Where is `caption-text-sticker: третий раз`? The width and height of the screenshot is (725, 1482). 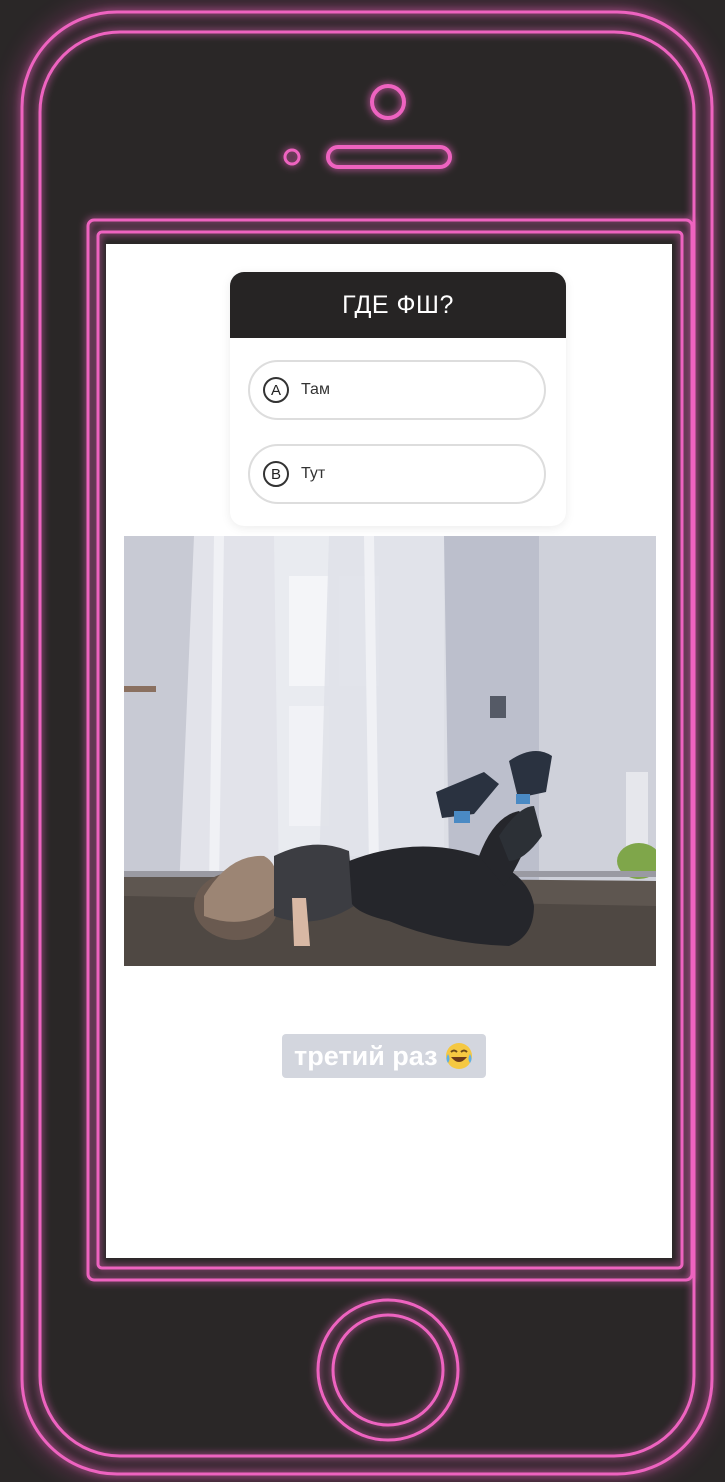 caption-text-sticker: третий раз is located at coordinates (384, 1056).